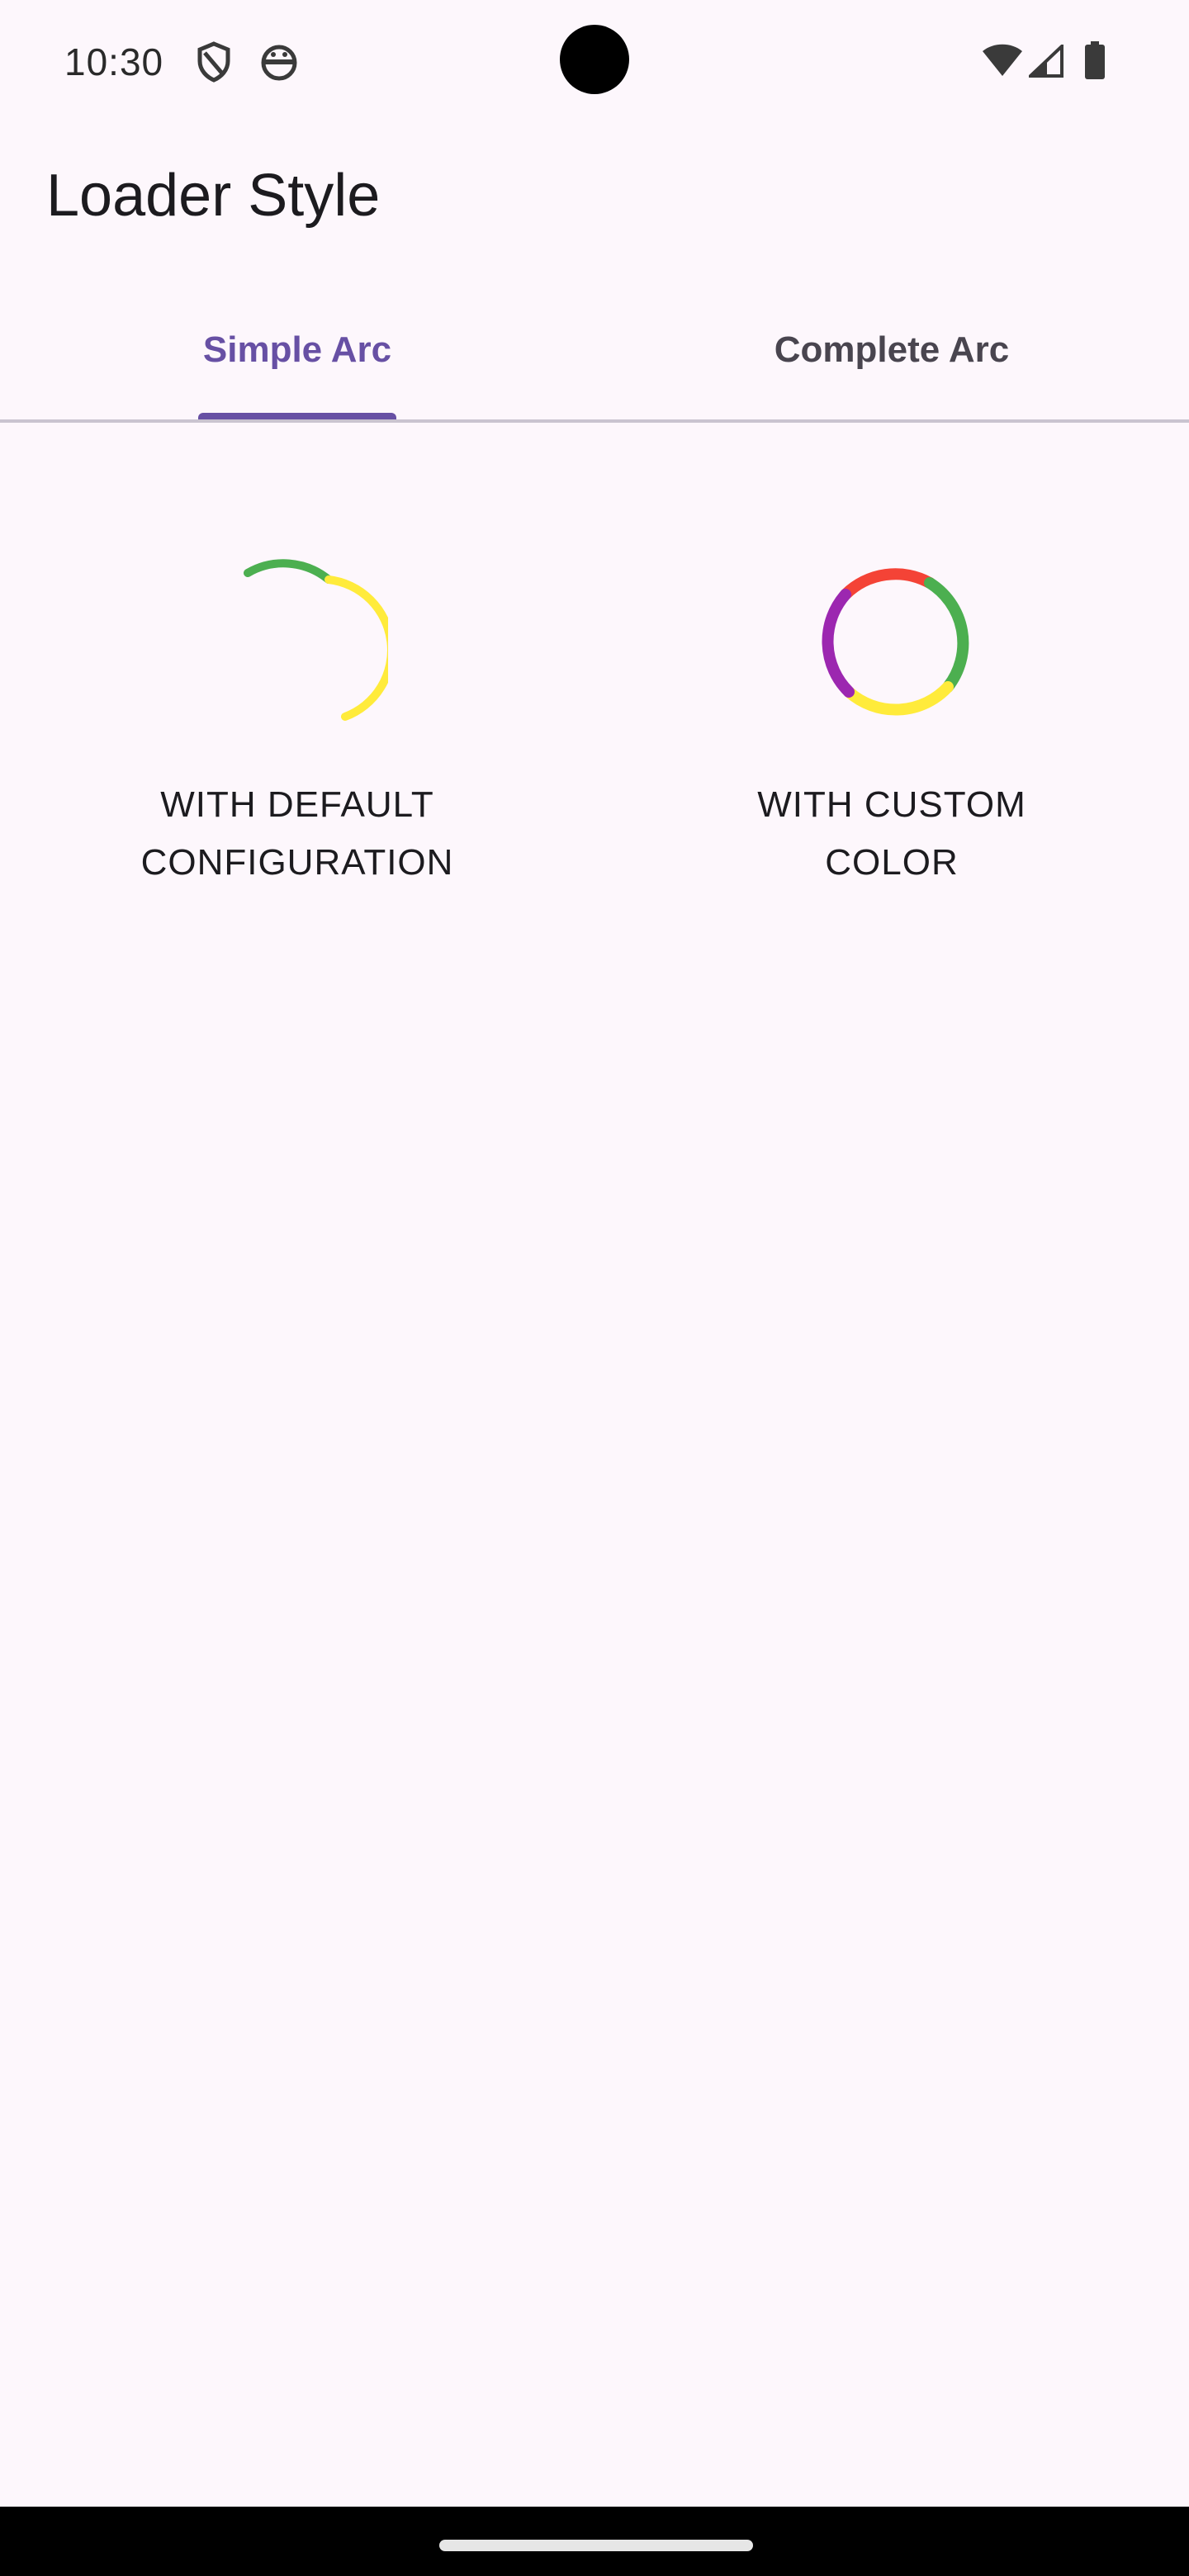 The image size is (1189, 2576). What do you see at coordinates (279, 63) in the screenshot?
I see `android-head-icon` at bounding box center [279, 63].